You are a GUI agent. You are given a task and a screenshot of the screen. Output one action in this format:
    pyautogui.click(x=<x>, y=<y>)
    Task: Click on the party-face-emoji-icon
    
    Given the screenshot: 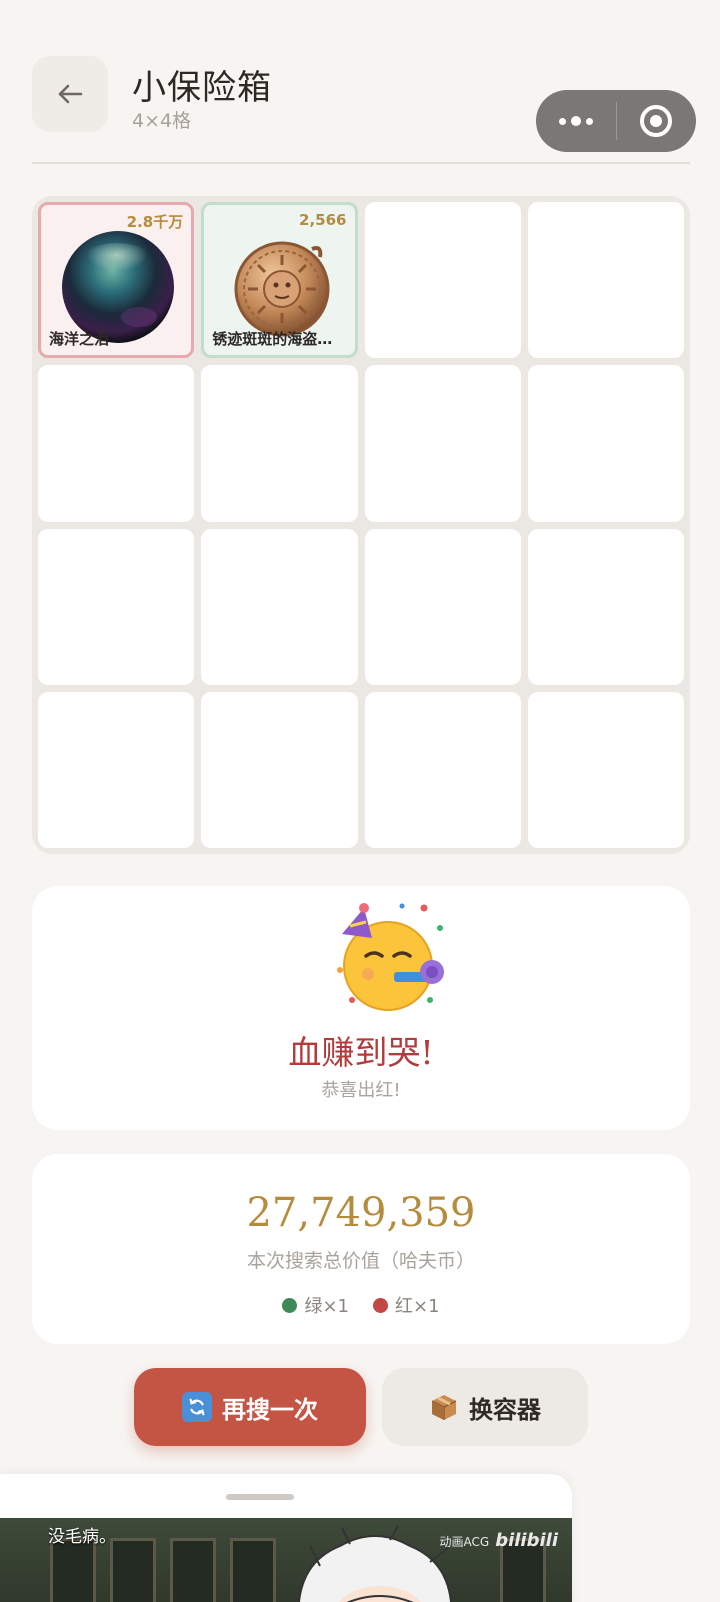 What is the action you would take?
    pyautogui.click(x=390, y=957)
    